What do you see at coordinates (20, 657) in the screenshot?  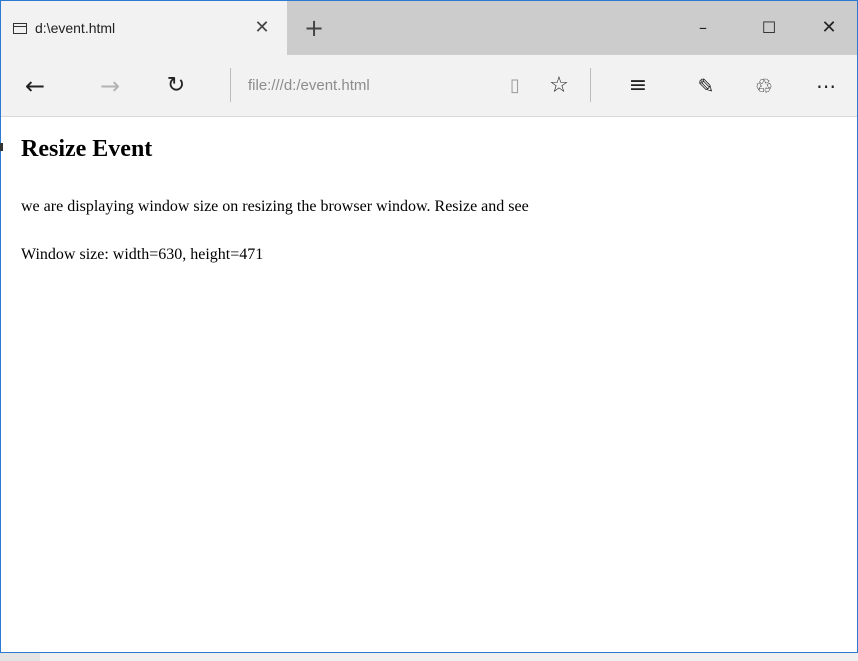 I see `background-editor-gutter` at bounding box center [20, 657].